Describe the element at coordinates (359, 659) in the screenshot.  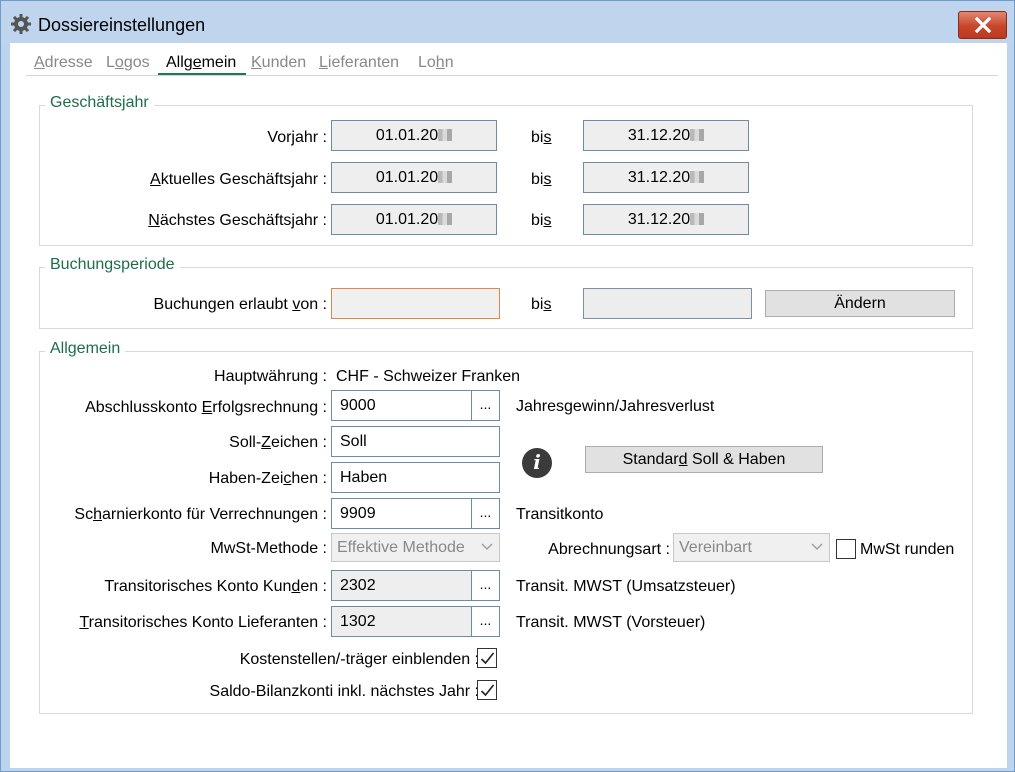
I see `cost-center-label: Kostenstellen/-träger einblenden :` at that location.